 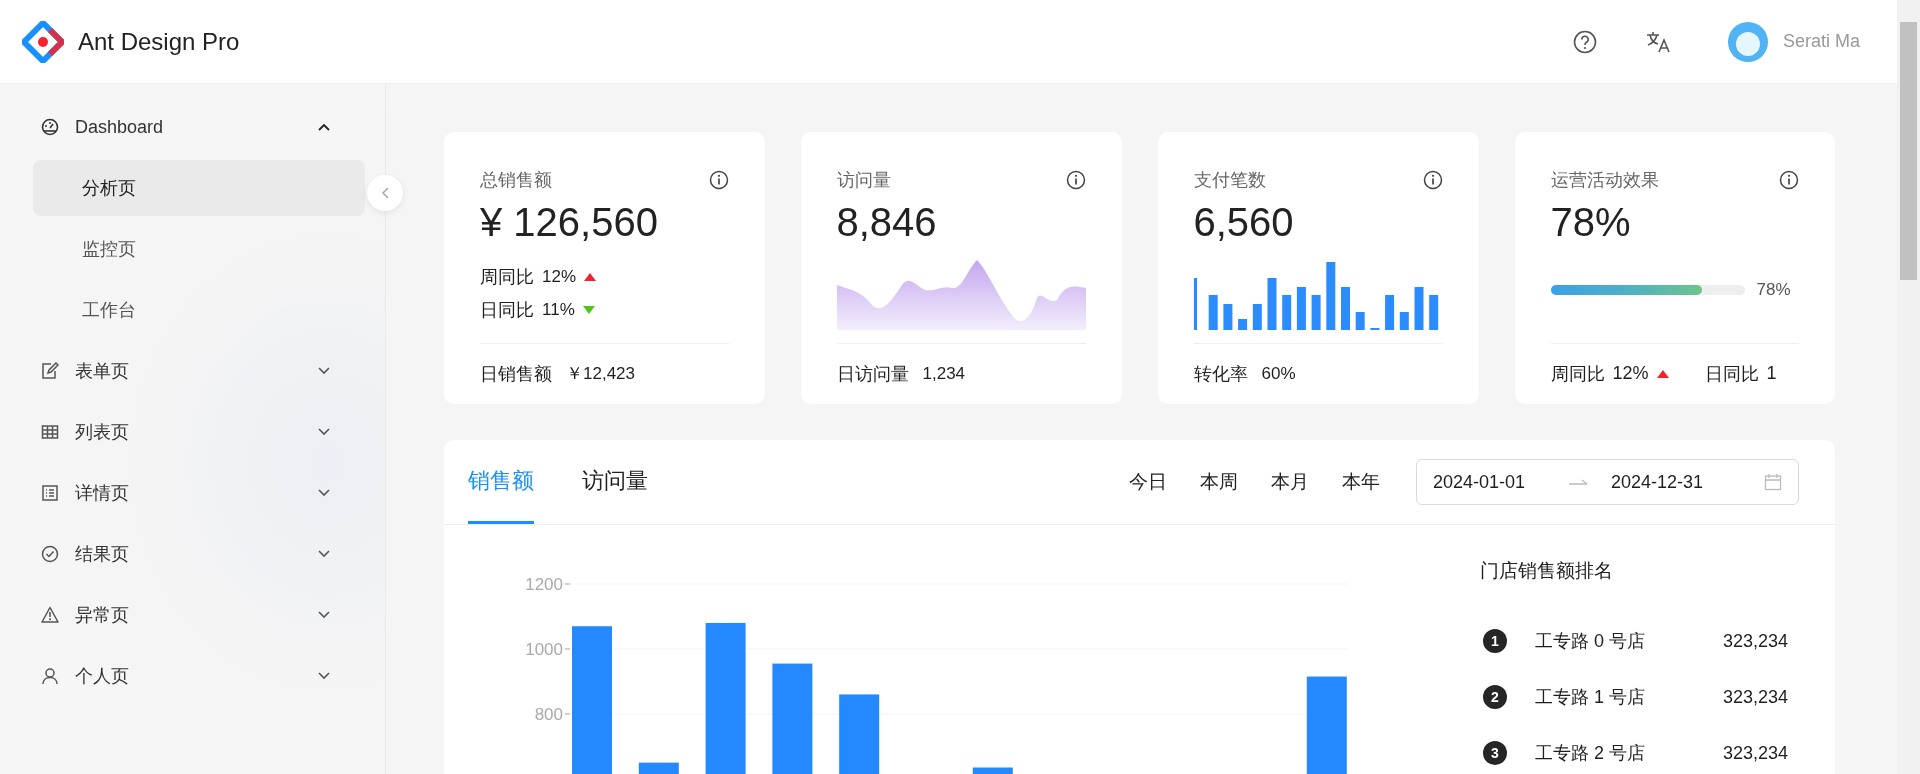 I want to click on range-link: 本周, so click(x=1219, y=482).